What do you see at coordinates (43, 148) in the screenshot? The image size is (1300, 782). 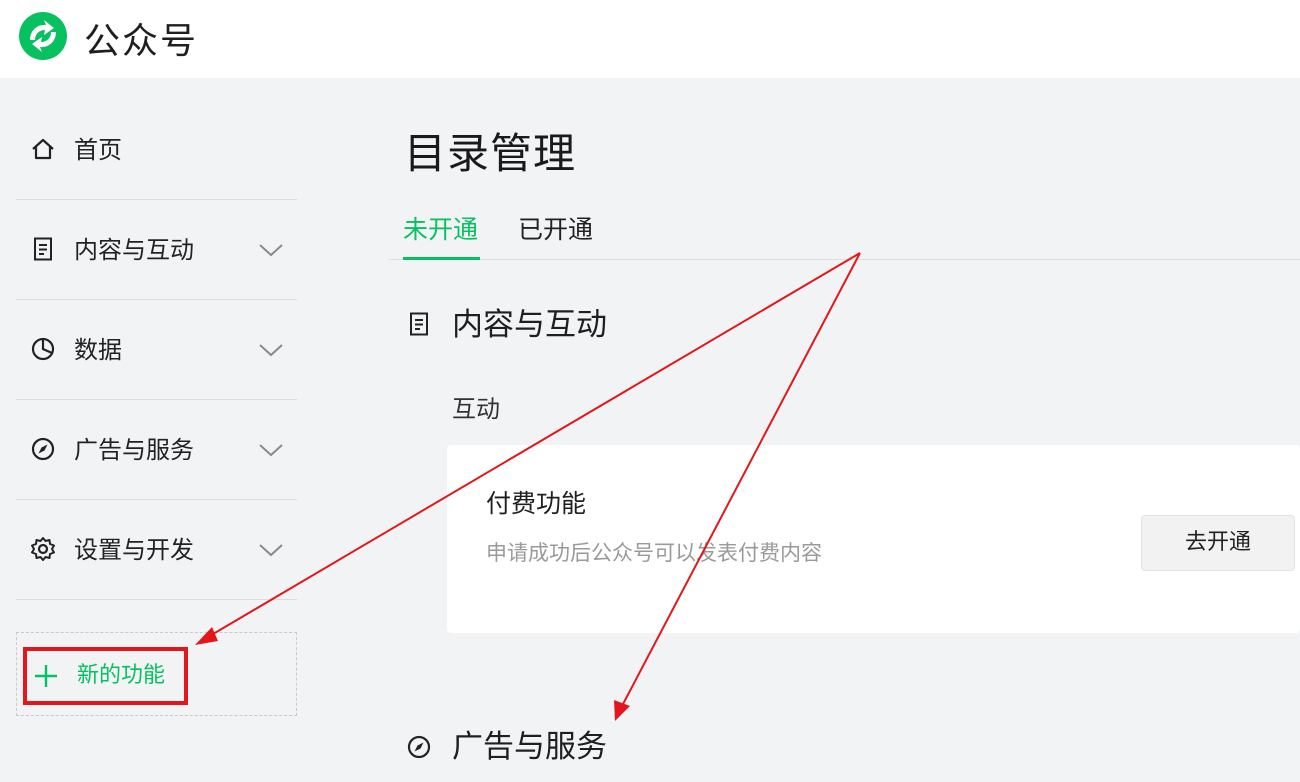 I see `home-icon` at bounding box center [43, 148].